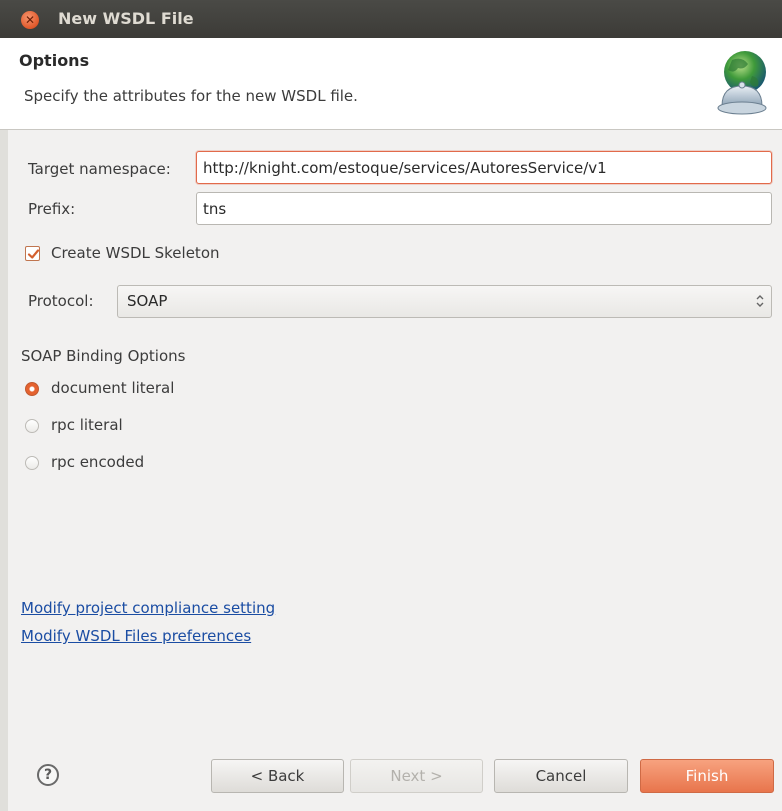 This screenshot has height=811, width=782. I want to click on prefix-label: Prefix:, so click(52, 209).